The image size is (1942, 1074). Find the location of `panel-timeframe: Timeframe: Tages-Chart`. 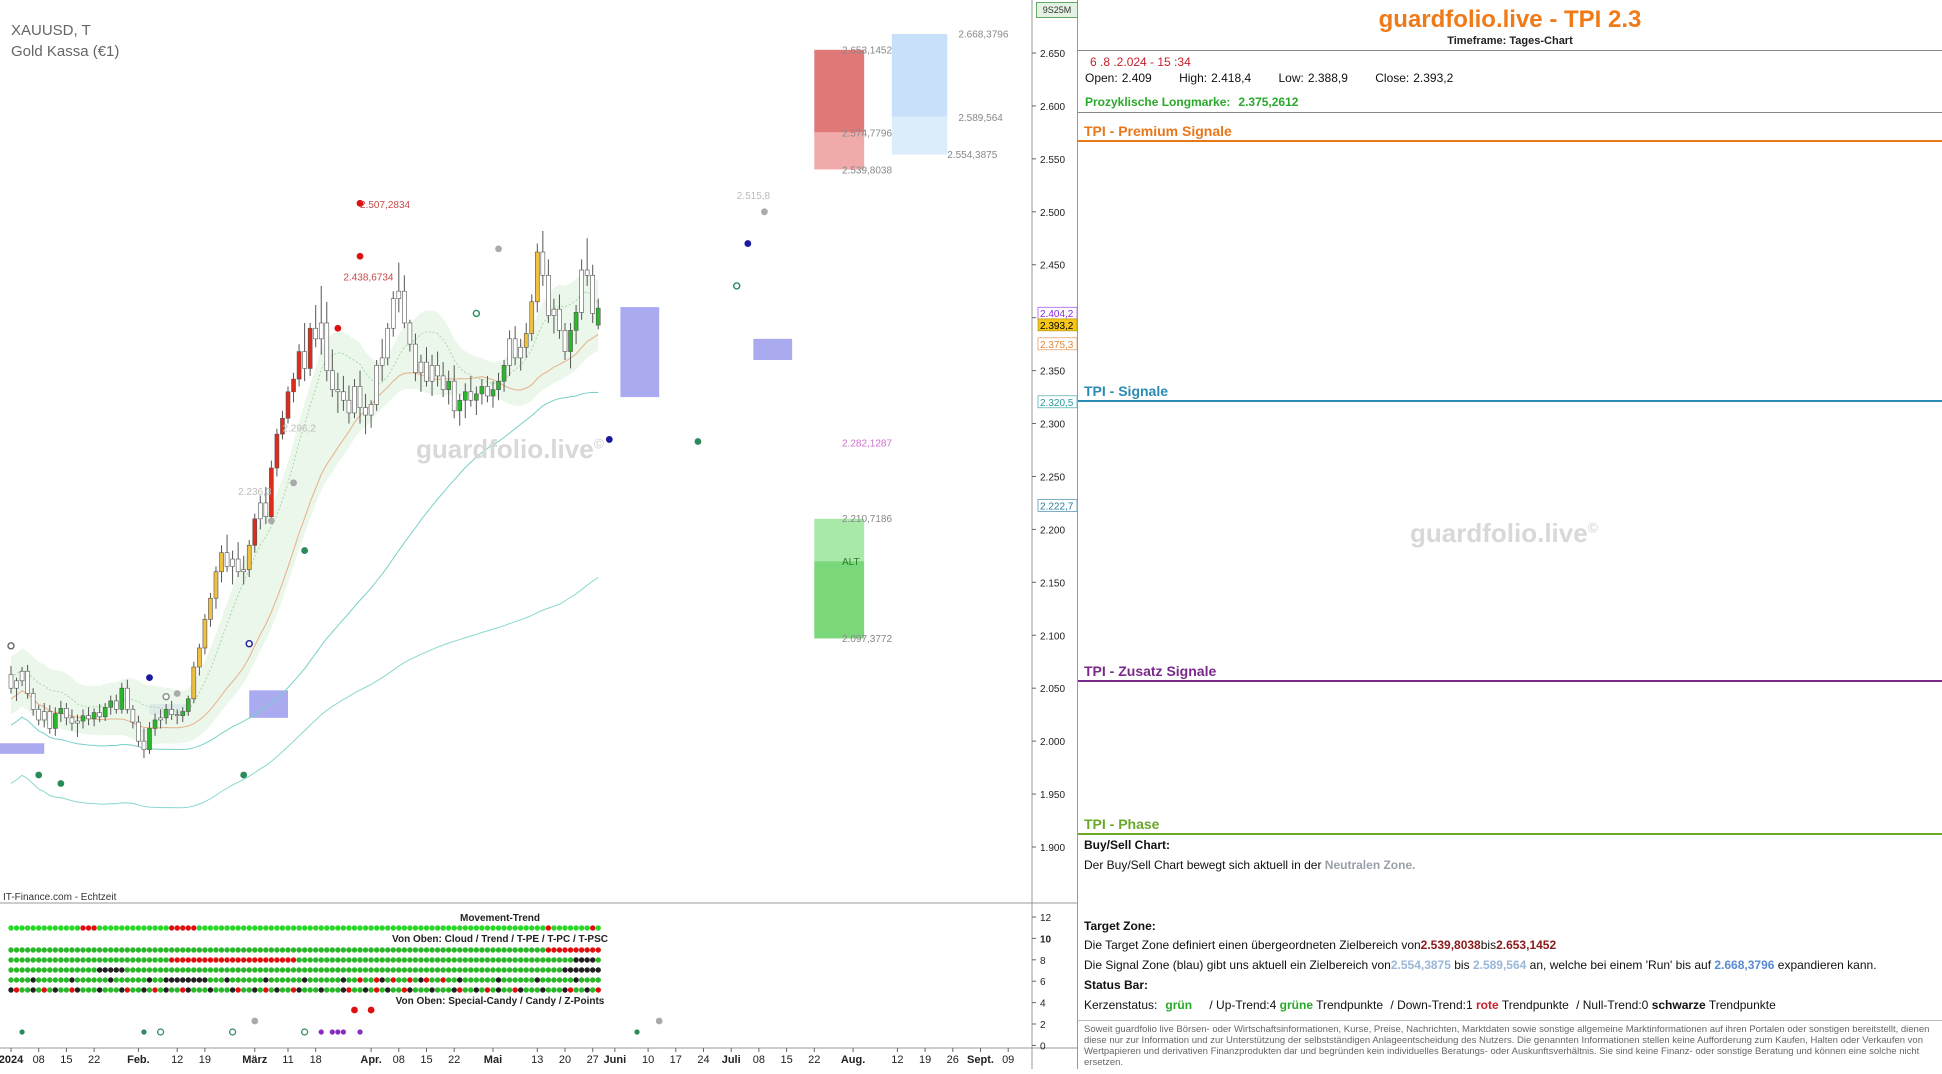

panel-timeframe: Timeframe: Tages-Chart is located at coordinates (1510, 41).